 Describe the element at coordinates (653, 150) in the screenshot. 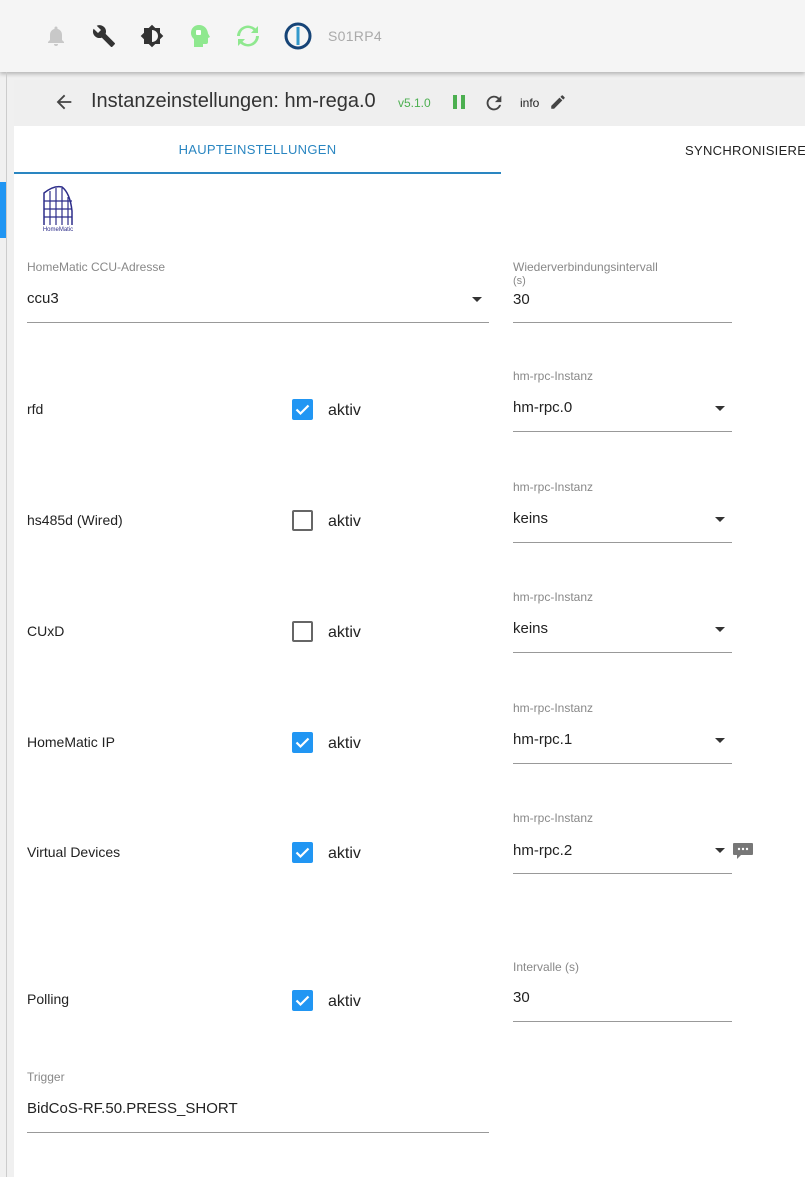

I see `tab-synchronize: Synchronisiere` at that location.